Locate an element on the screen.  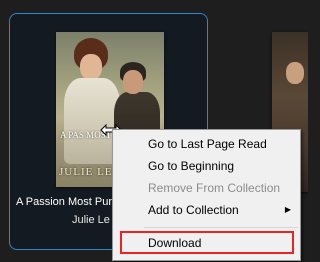
download-highlight-box is located at coordinates (207, 242).